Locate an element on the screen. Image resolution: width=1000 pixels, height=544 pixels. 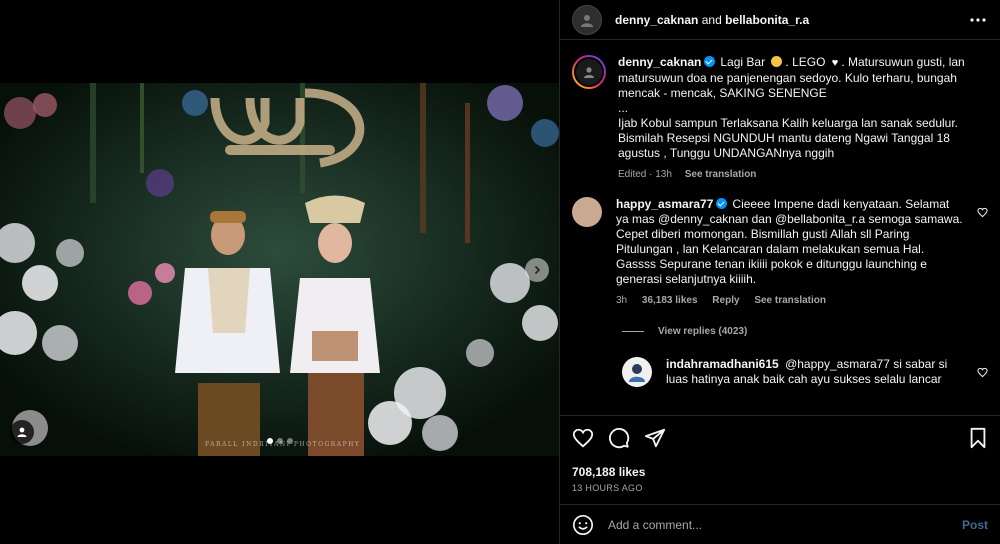
smiley-face-icon is located at coordinates (583, 524).